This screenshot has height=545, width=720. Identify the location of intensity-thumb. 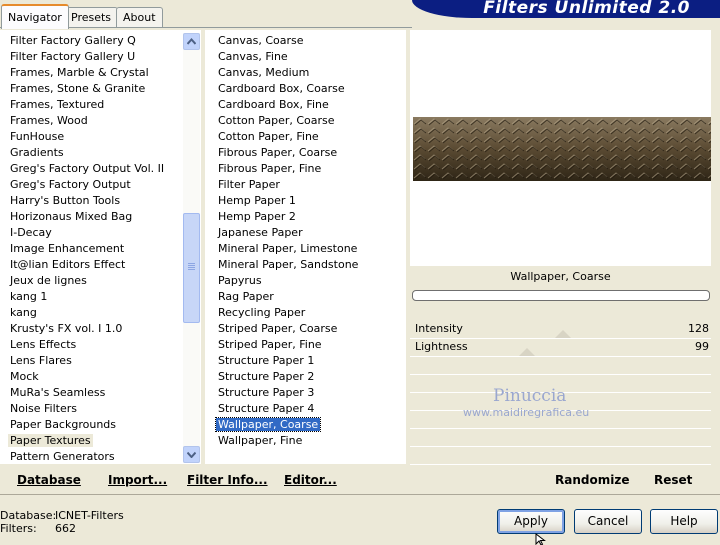
(563, 334).